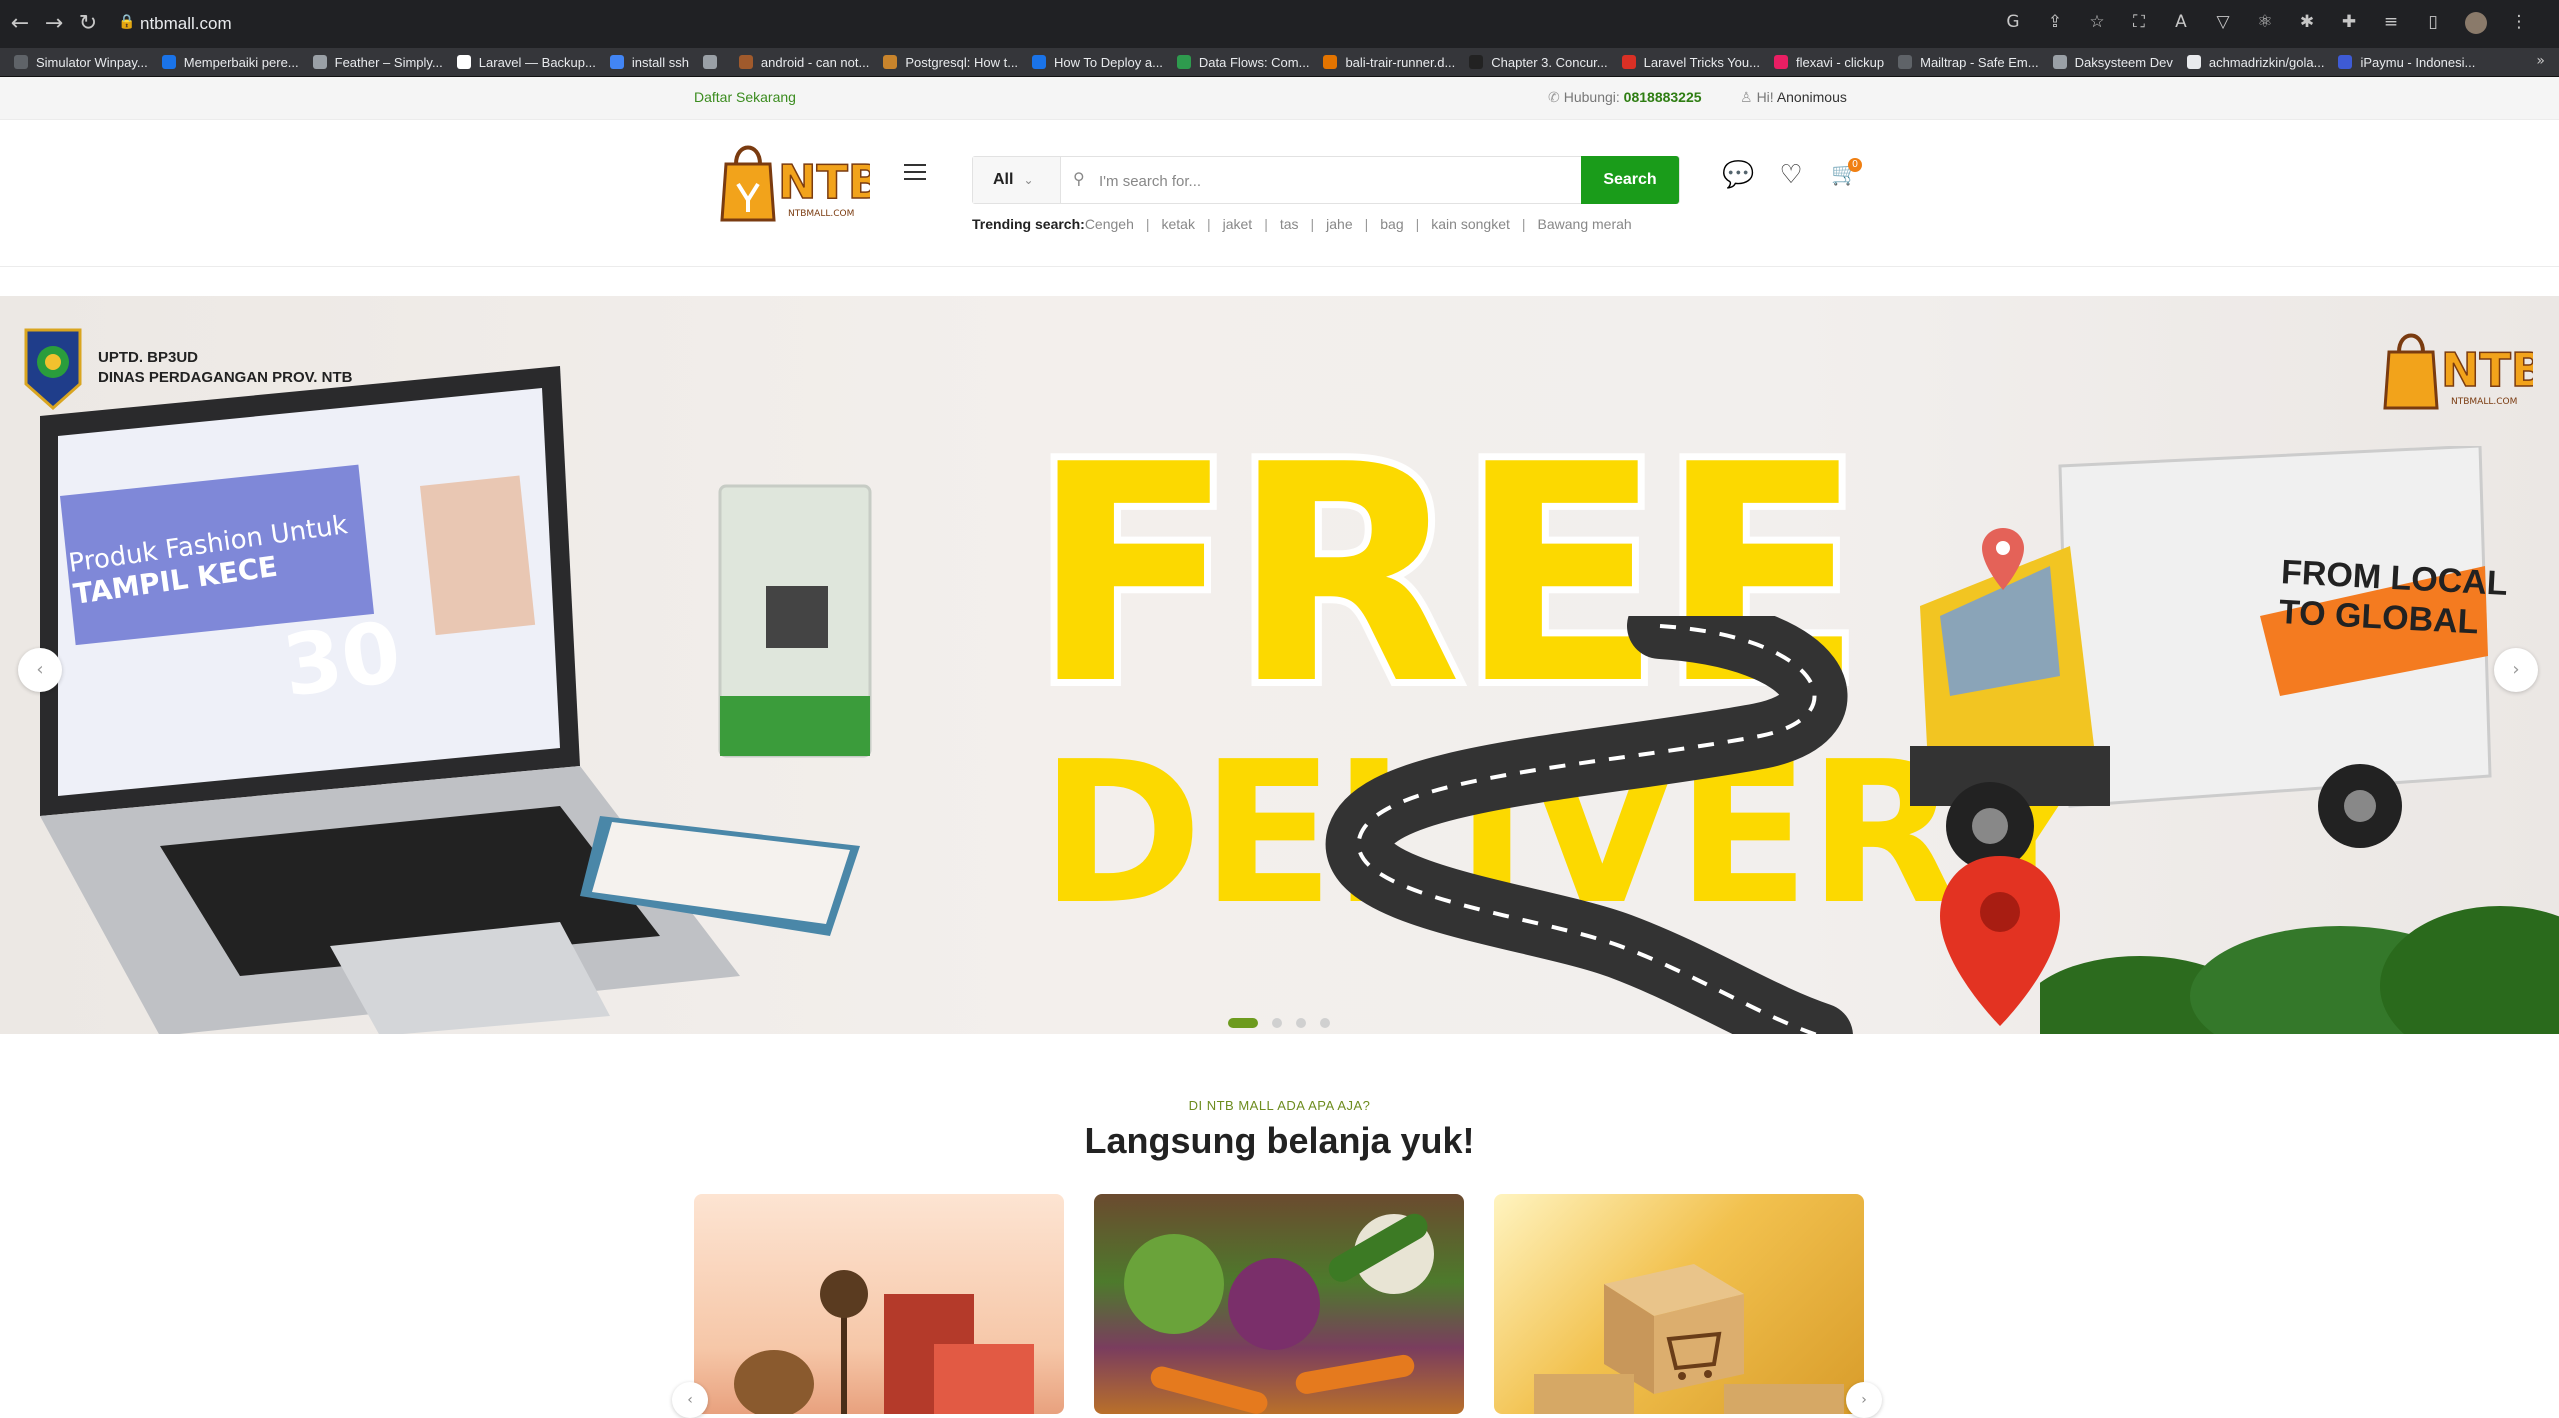 This screenshot has width=2559, height=1418. What do you see at coordinates (1765, 97) in the screenshot?
I see `greeting-label: Hi!` at bounding box center [1765, 97].